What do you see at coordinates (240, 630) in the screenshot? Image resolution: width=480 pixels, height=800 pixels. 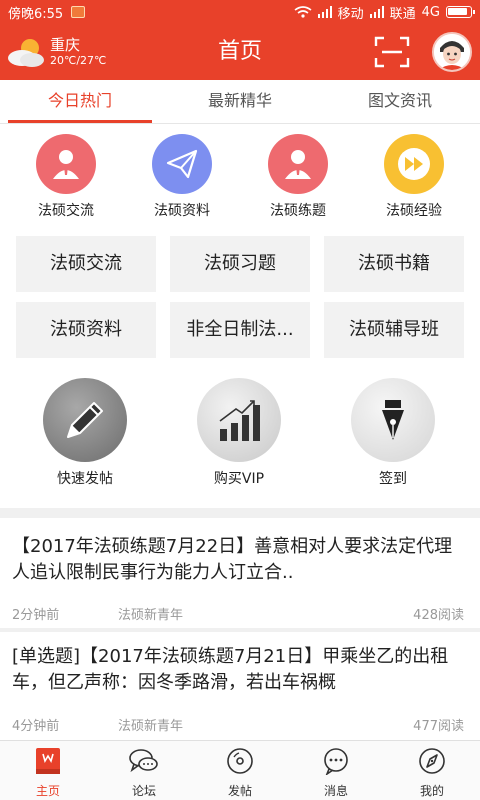 I see `news-separator` at bounding box center [240, 630].